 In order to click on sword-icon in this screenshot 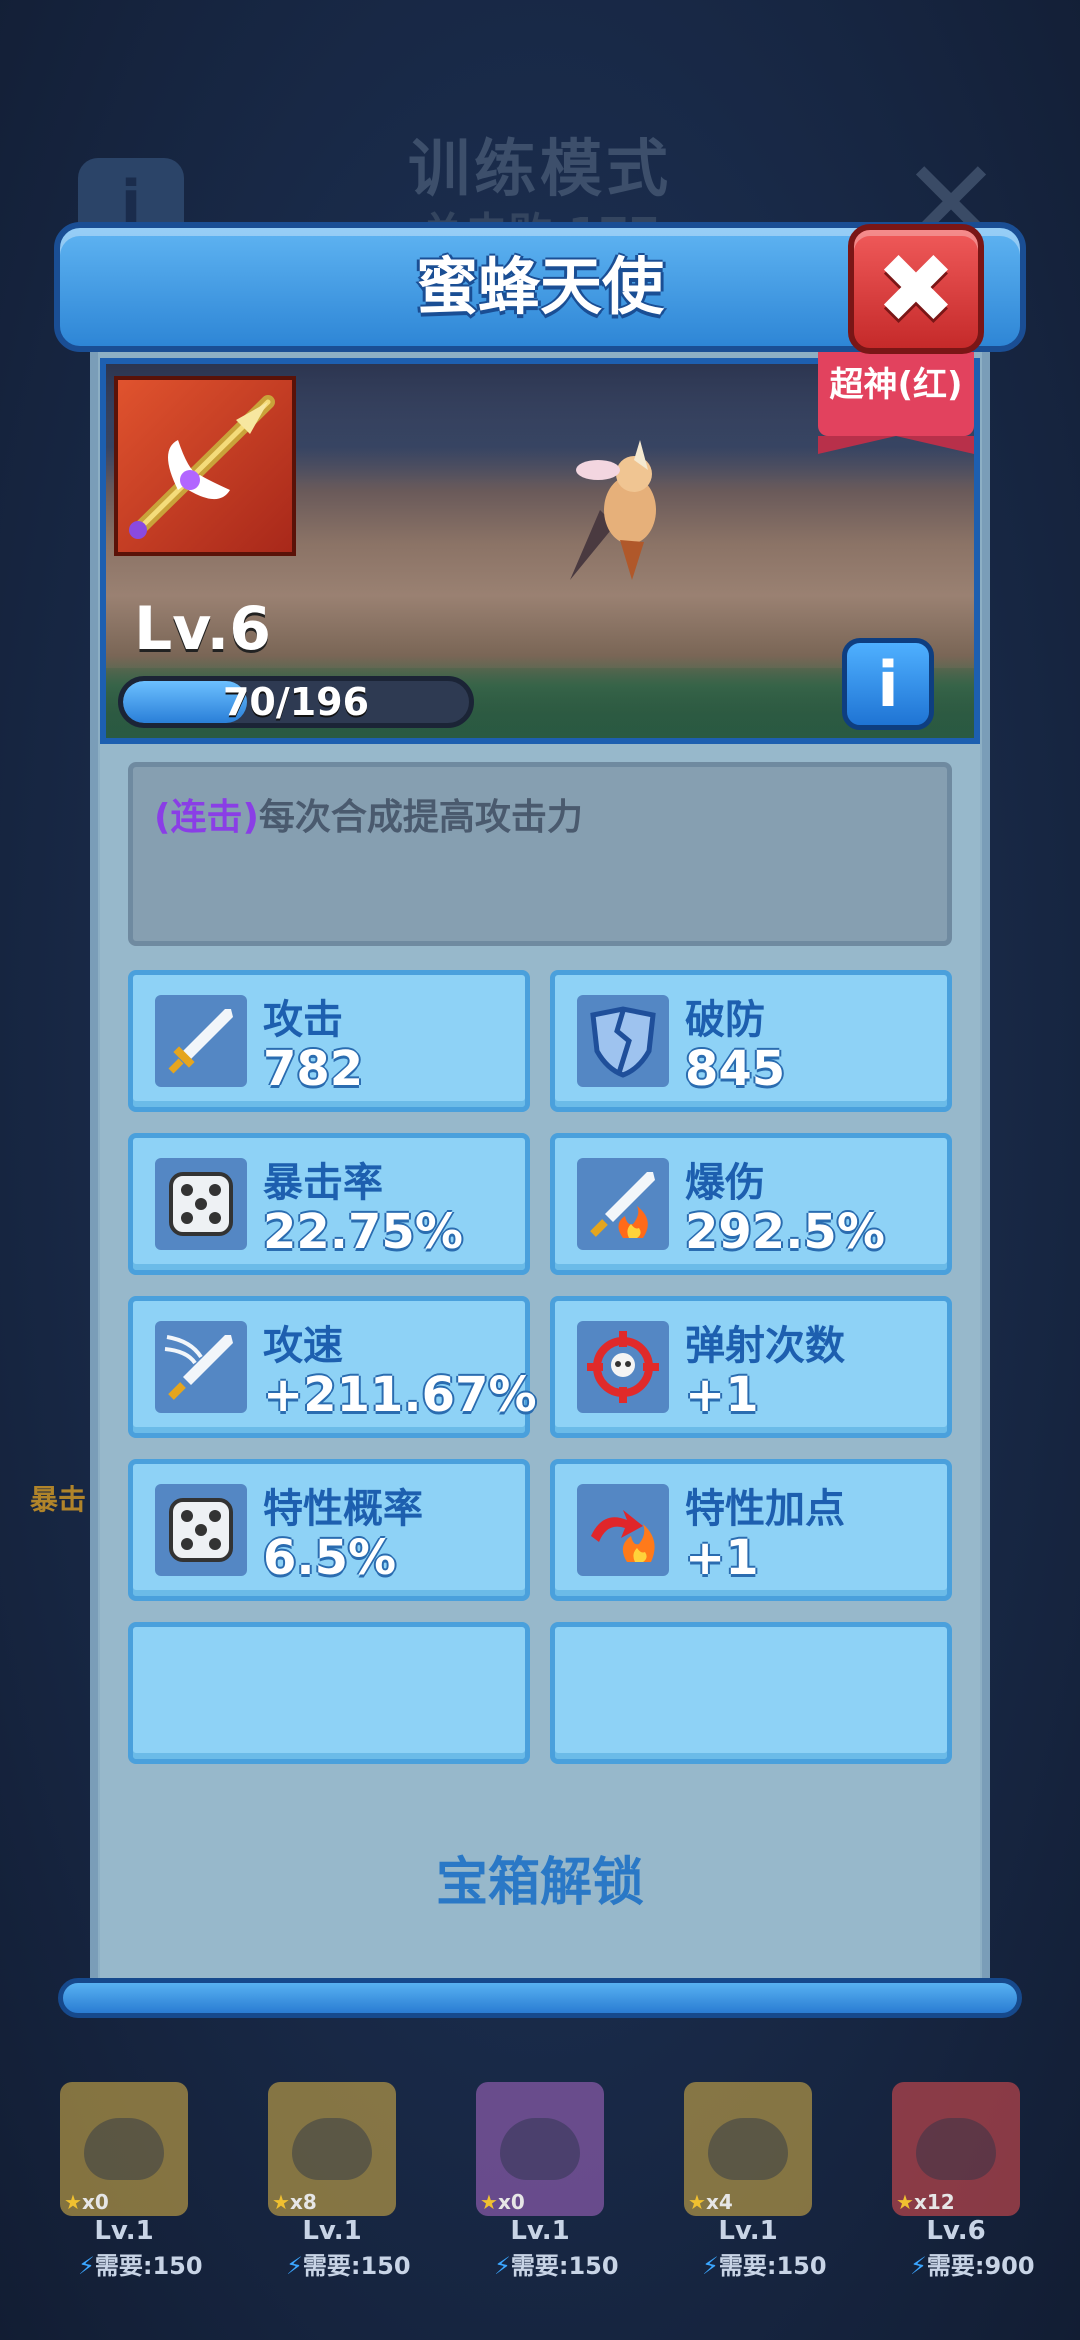, I will do `click(201, 1041)`.